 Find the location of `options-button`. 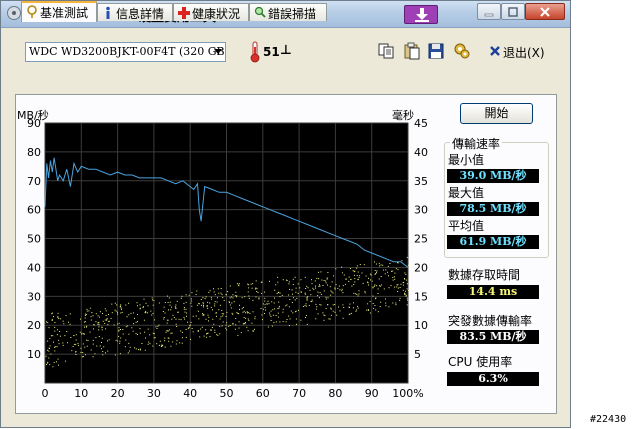

options-button is located at coordinates (463, 52).